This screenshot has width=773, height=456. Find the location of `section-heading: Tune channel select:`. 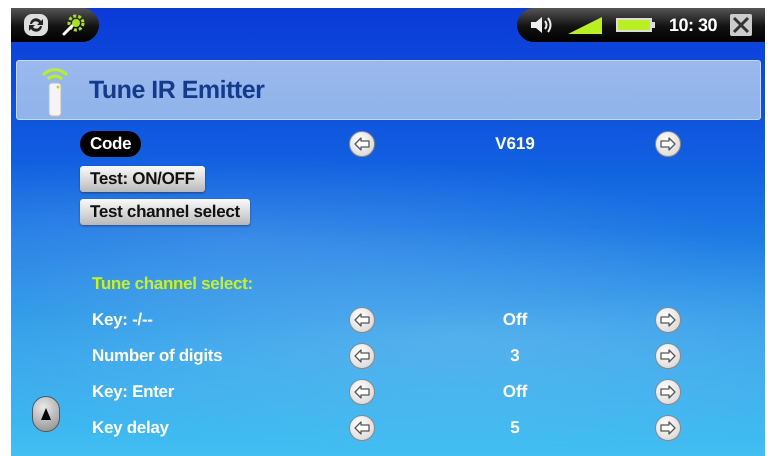

section-heading: Tune channel select: is located at coordinates (172, 284).